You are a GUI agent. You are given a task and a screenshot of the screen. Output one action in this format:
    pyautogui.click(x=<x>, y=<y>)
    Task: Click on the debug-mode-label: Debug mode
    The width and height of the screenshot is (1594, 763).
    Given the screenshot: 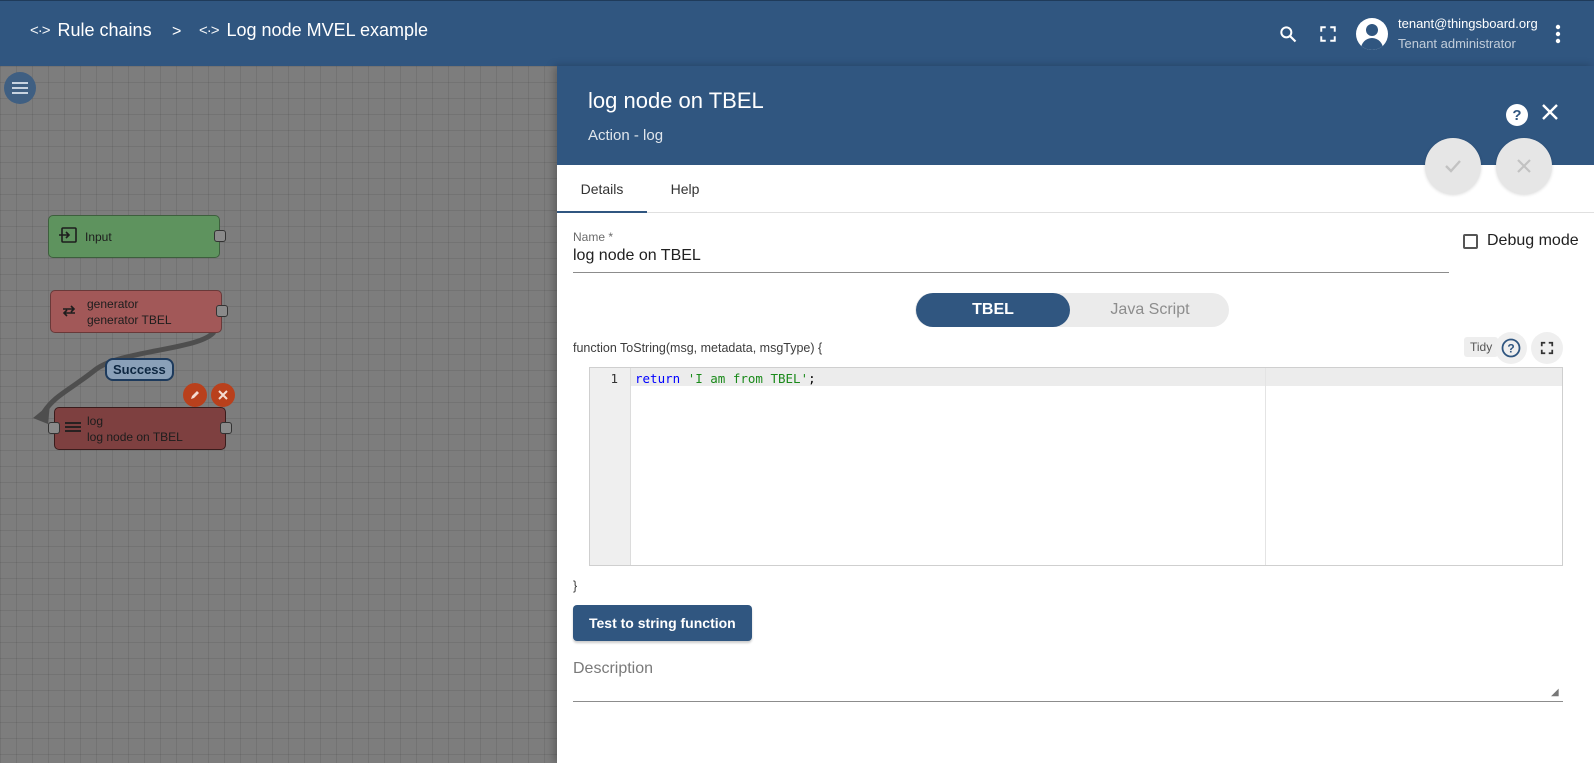 What is the action you would take?
    pyautogui.click(x=1533, y=240)
    